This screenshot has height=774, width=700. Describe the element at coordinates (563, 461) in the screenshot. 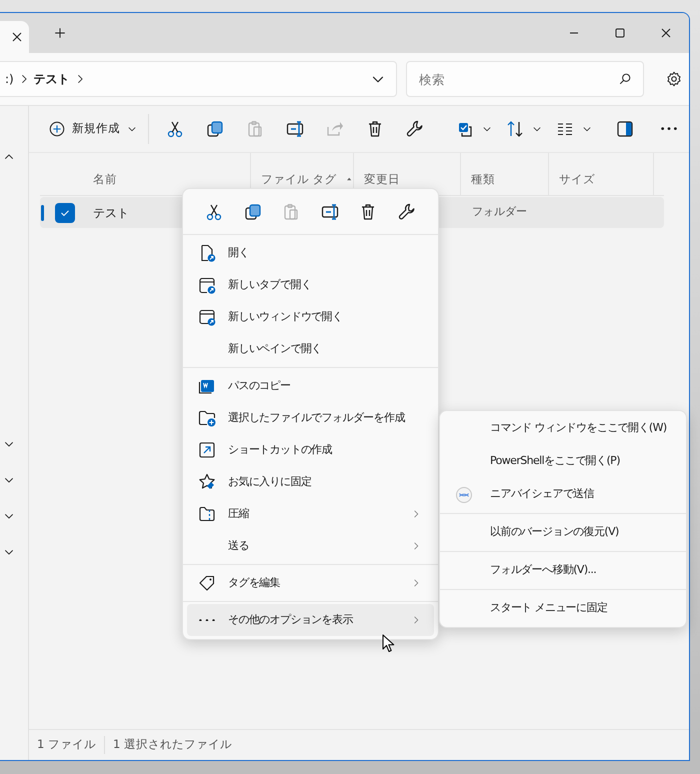

I see `menu-item: PowerShellをここで開く(P)` at that location.